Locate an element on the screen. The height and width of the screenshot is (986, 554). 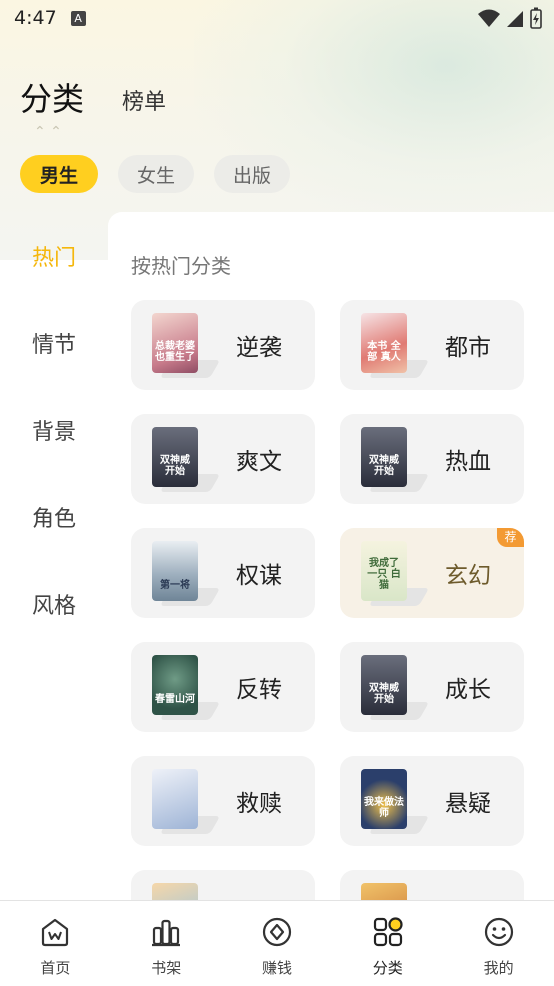
category-card-partial-right is located at coordinates (432, 885).